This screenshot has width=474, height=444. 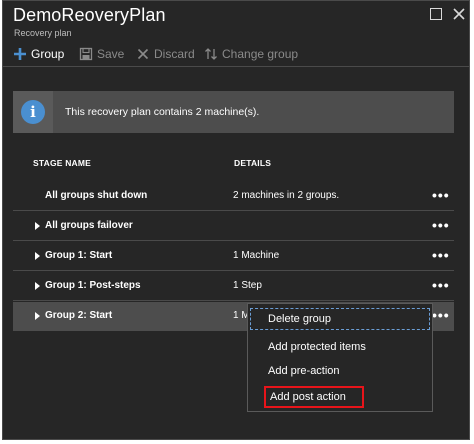 I want to click on change-group-button: Change group, so click(x=251, y=54).